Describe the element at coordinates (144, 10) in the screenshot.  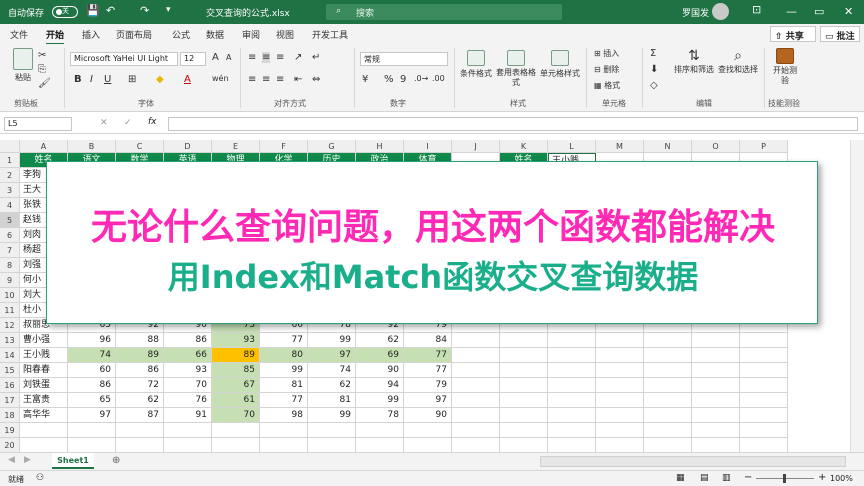
I see `redo-icon: ↷` at that location.